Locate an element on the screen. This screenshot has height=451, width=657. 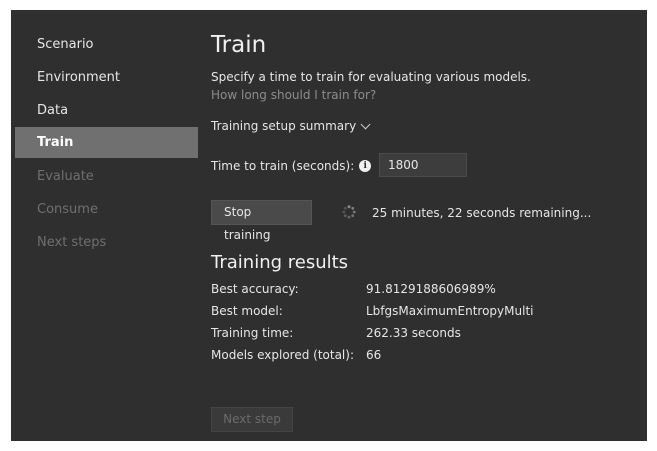
sidebar-item-scenario: Scenario is located at coordinates (106, 44).